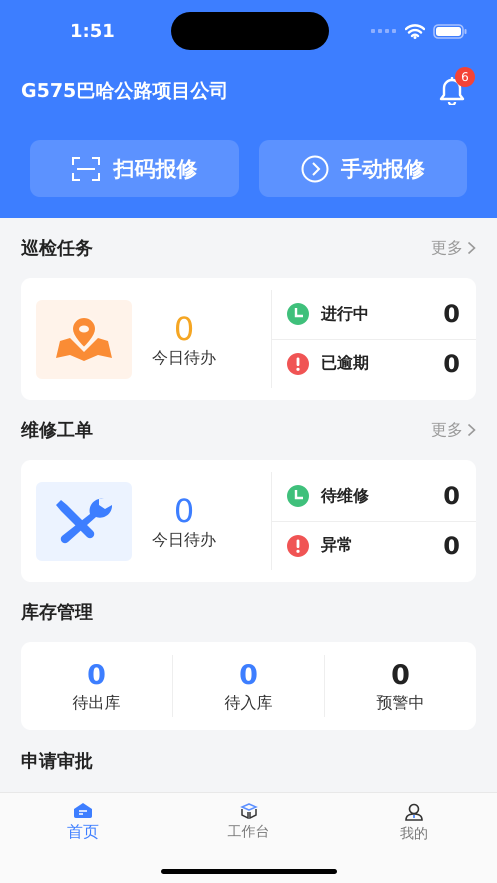 The image size is (497, 883). I want to click on signal-icon, so click(384, 31).